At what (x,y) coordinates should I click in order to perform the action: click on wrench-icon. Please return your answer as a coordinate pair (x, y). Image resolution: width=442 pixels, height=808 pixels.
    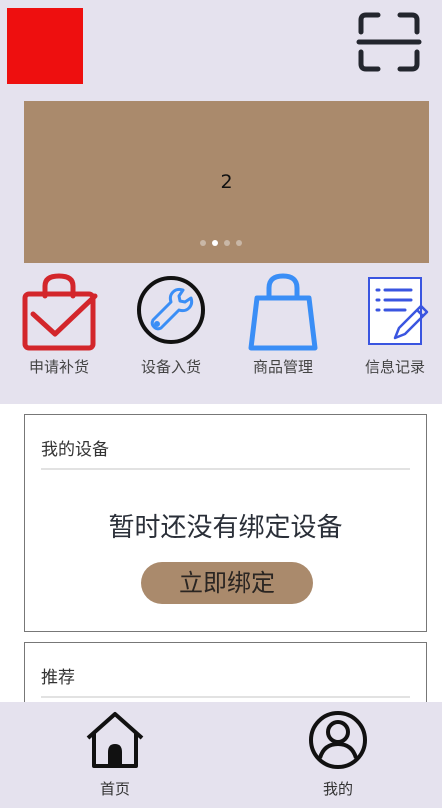
    Looking at the image, I should click on (171, 310).